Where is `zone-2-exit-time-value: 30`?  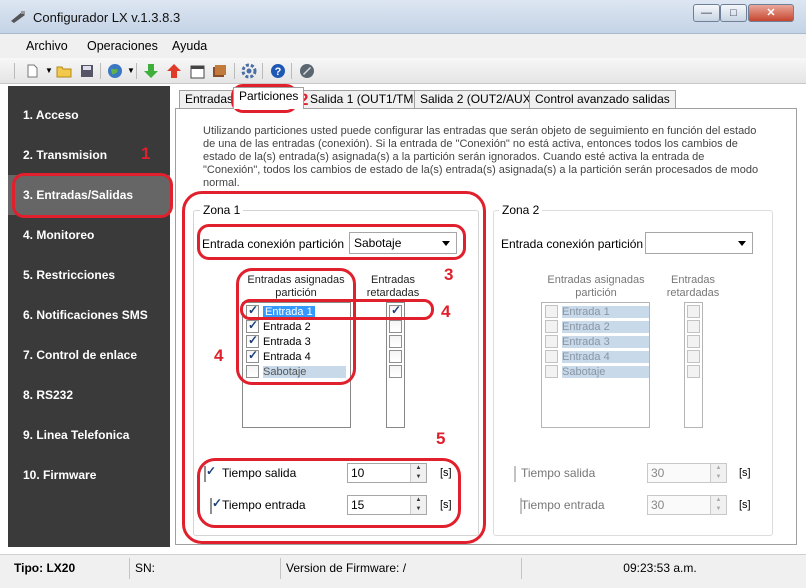 zone-2-exit-time-value: 30 is located at coordinates (658, 473).